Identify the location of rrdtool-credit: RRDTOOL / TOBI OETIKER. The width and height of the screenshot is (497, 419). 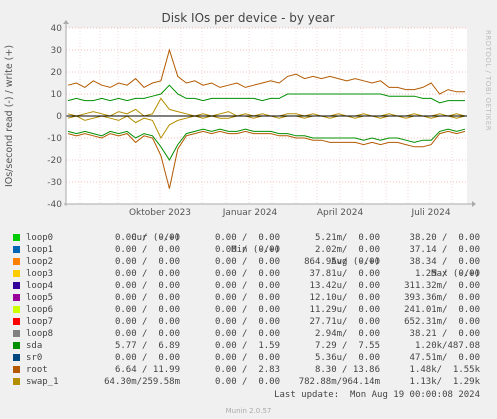
(488, 80).